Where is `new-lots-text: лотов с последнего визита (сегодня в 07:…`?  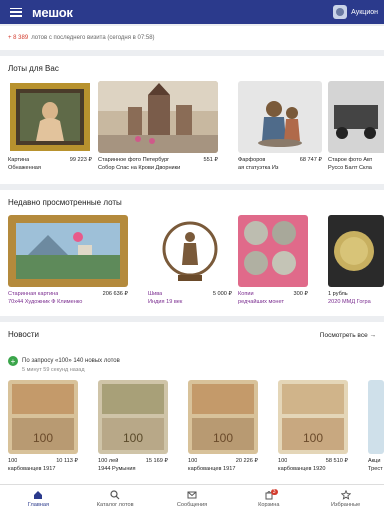 new-lots-text: лотов с последнего визита (сегодня в 07:… is located at coordinates (93, 38).